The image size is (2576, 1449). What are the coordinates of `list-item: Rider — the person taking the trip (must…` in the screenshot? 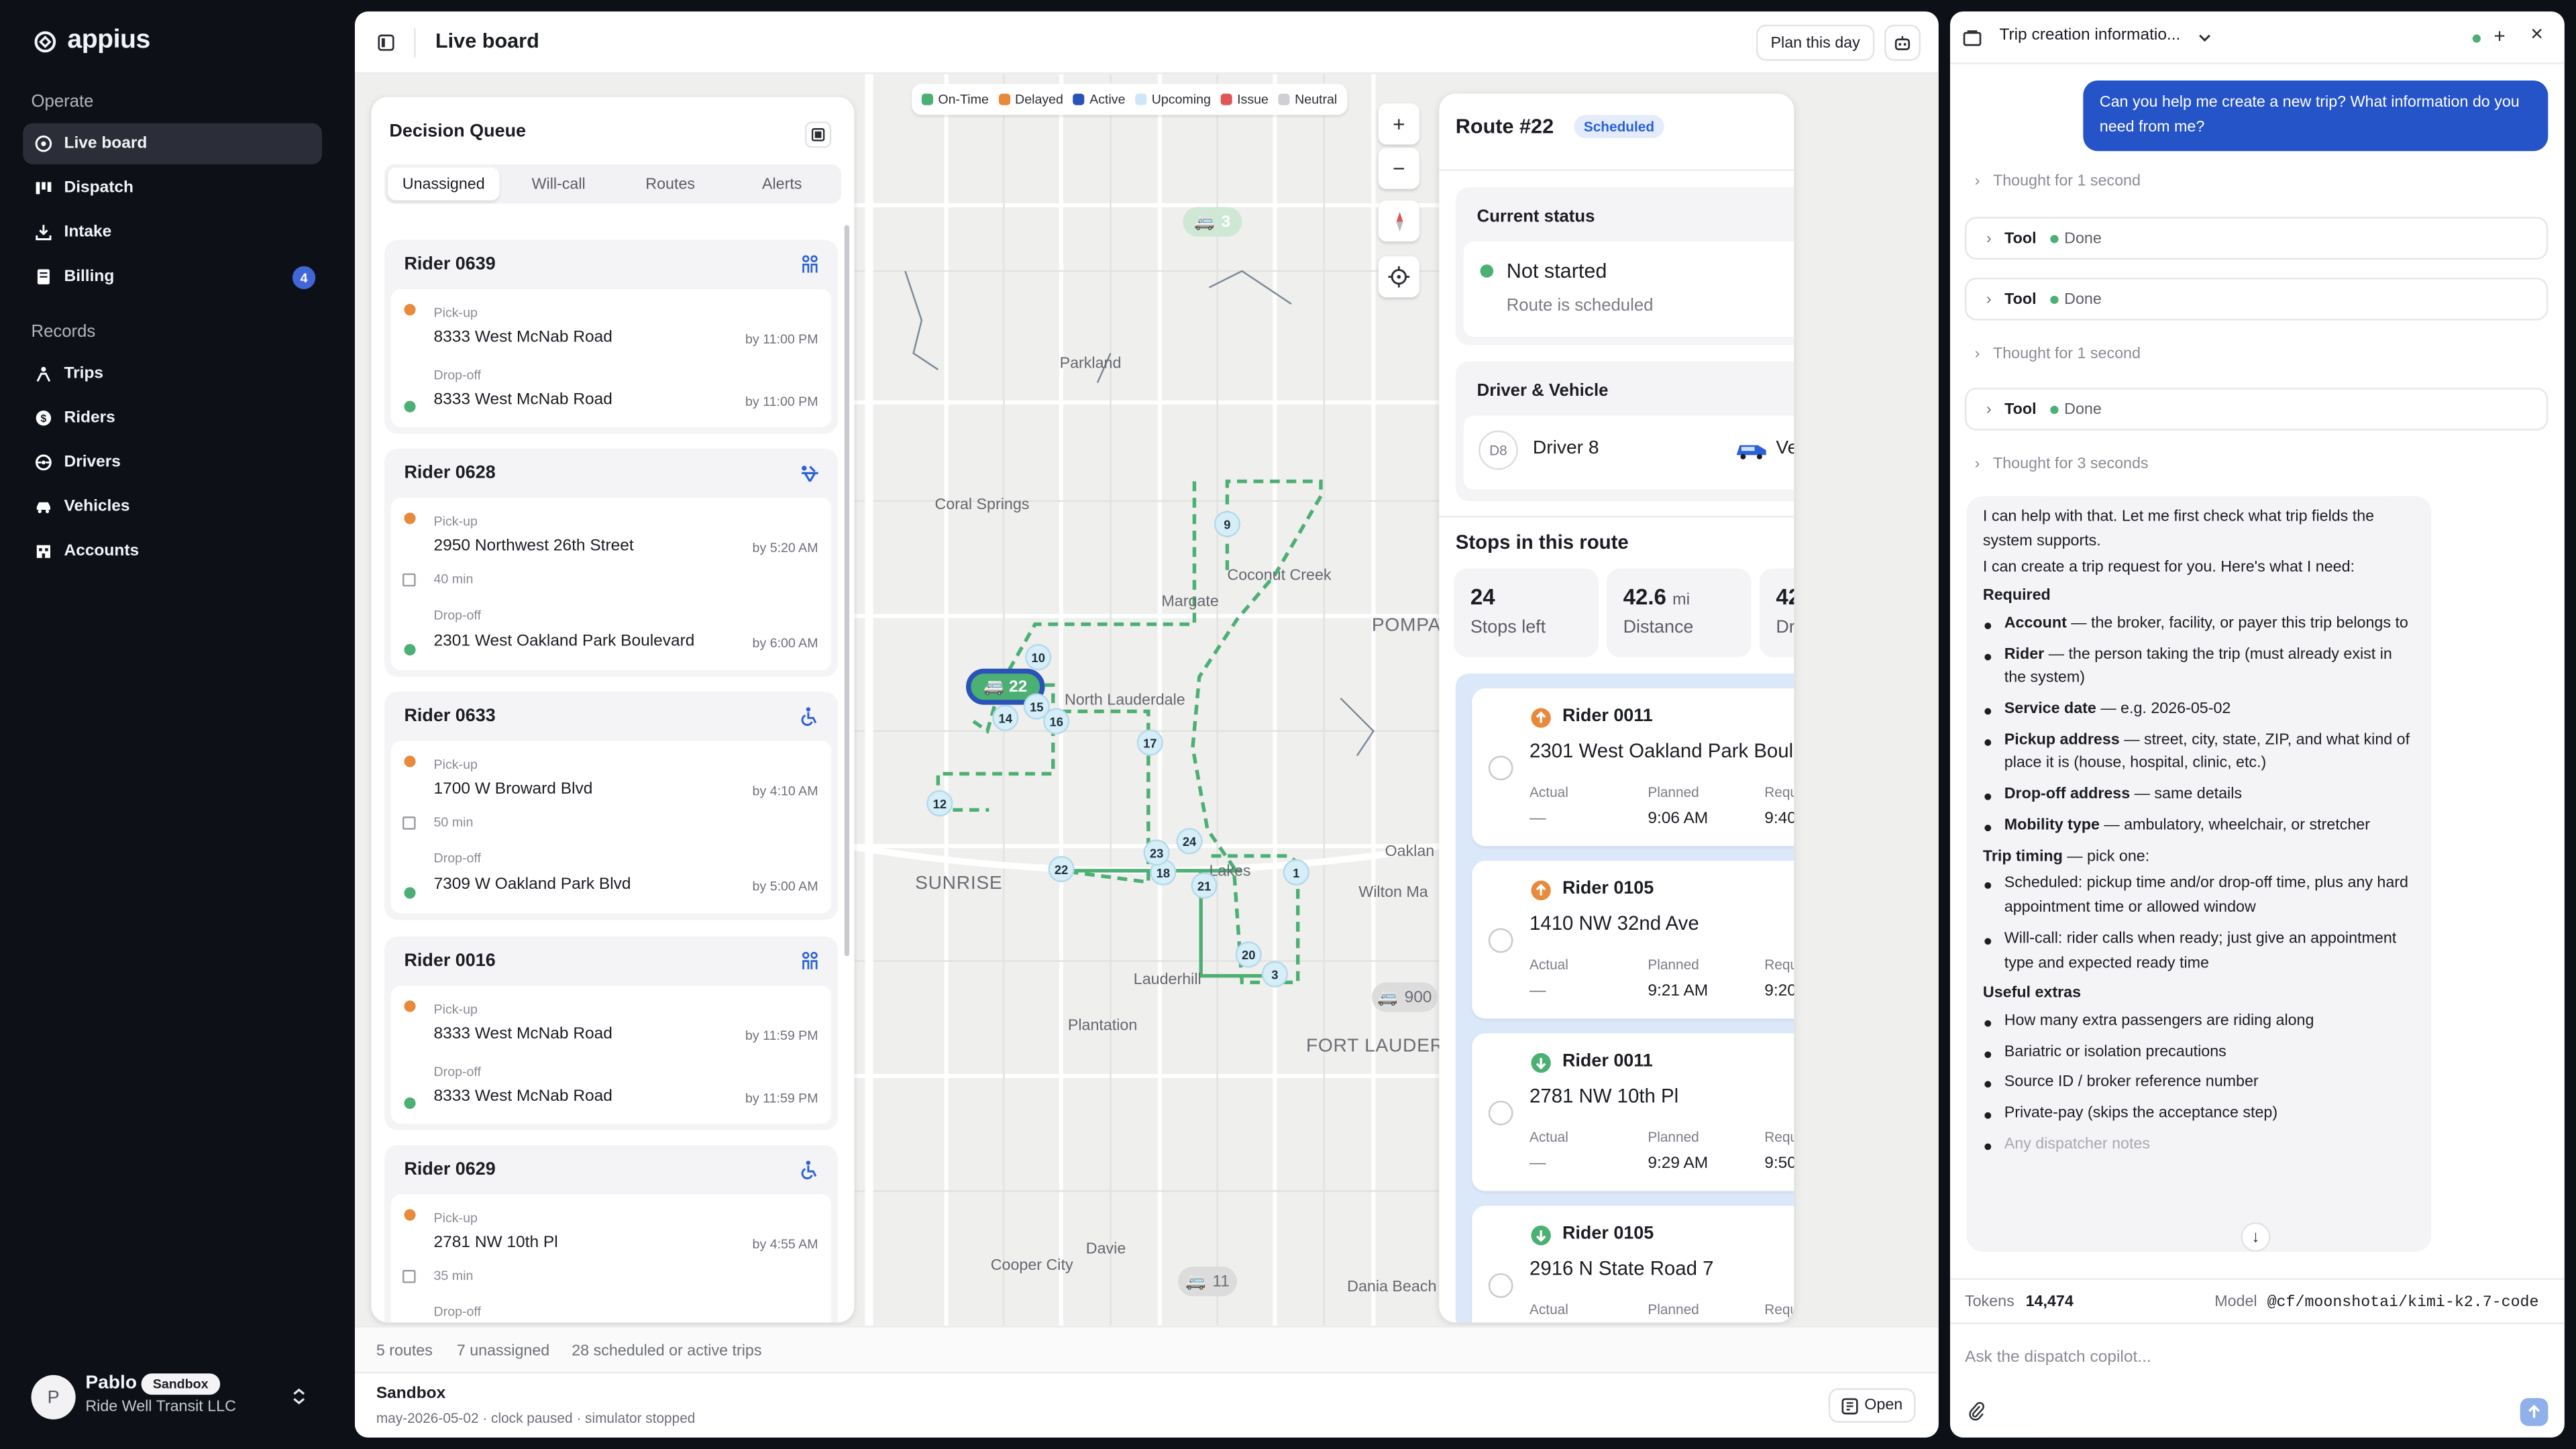 It's located at (2199, 667).